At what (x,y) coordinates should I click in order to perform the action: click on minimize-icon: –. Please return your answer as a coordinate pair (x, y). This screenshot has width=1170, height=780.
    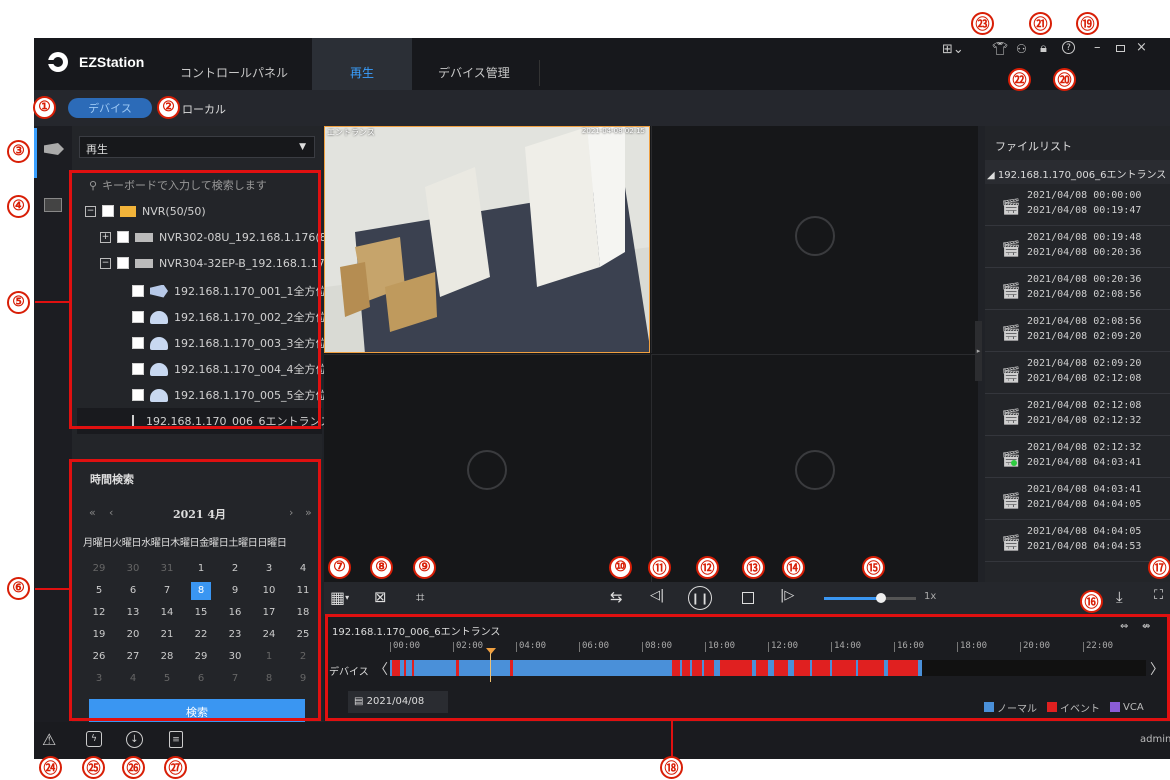
    Looking at the image, I should click on (1097, 47).